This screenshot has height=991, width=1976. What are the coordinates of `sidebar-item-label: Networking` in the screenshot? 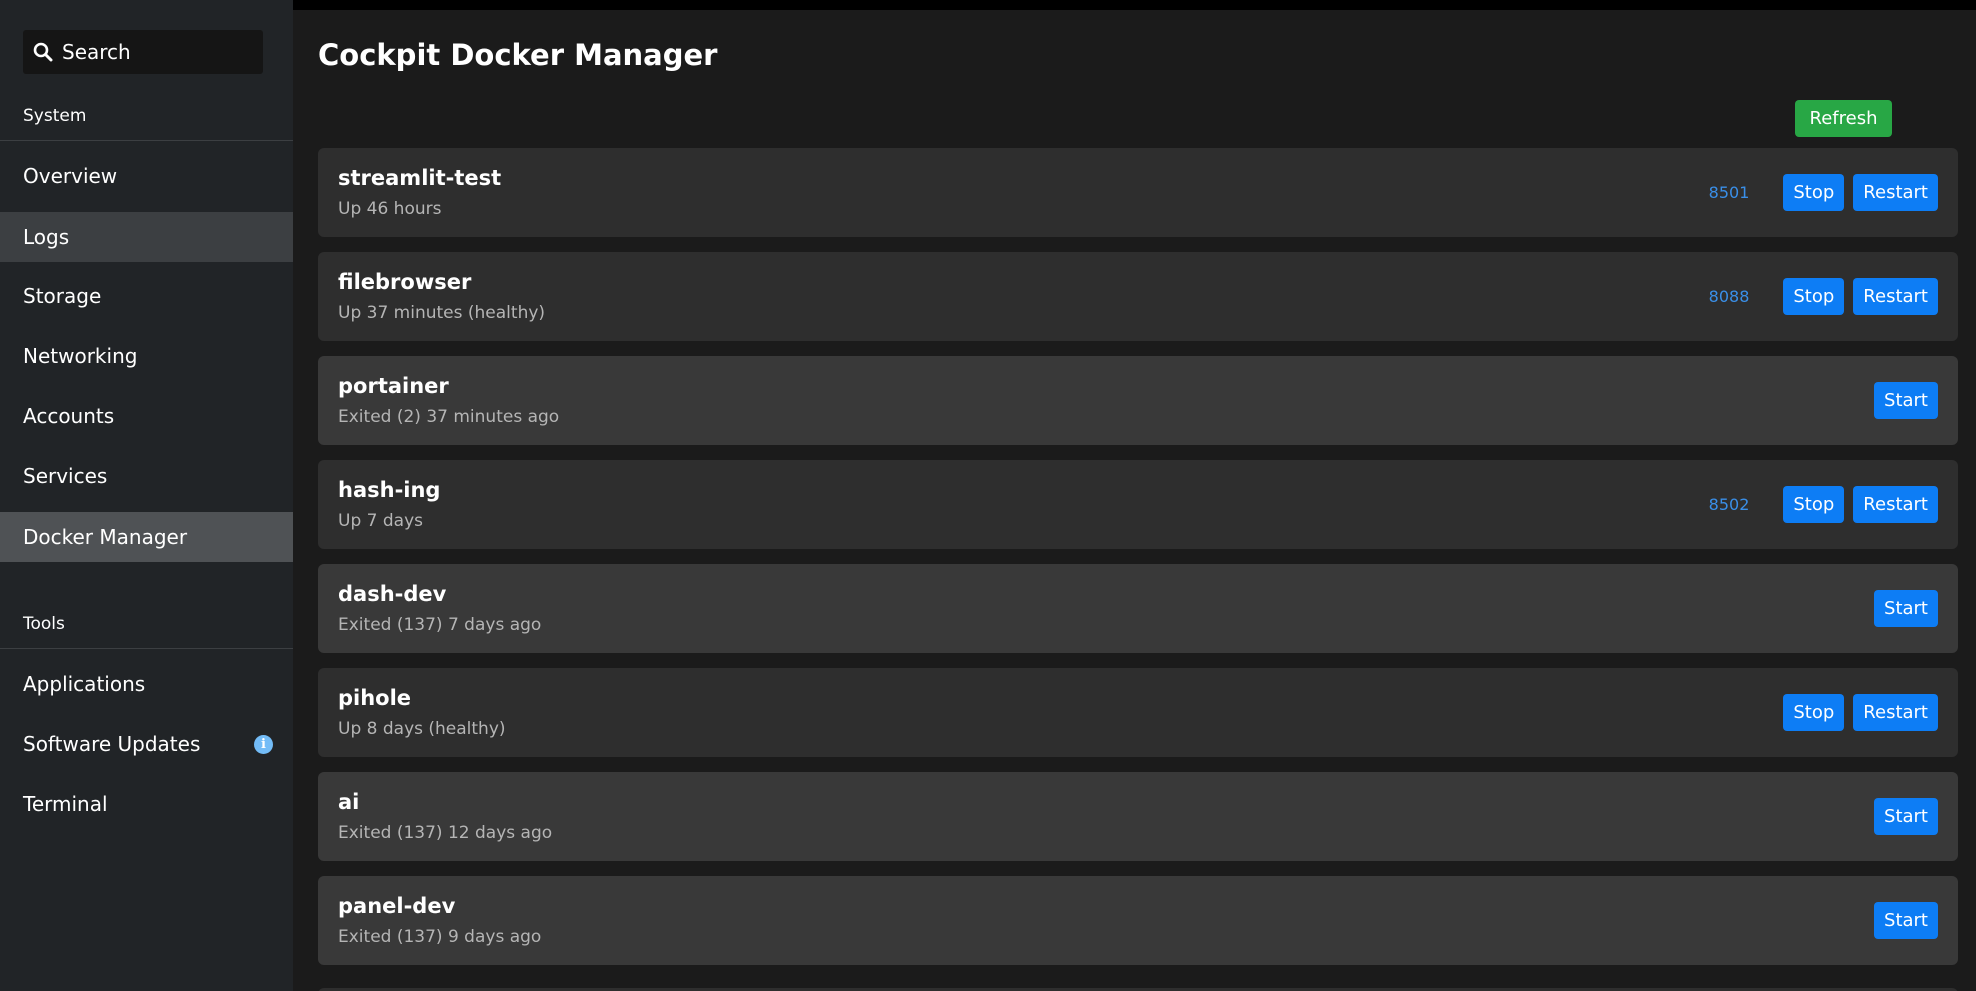 It's located at (80, 356).